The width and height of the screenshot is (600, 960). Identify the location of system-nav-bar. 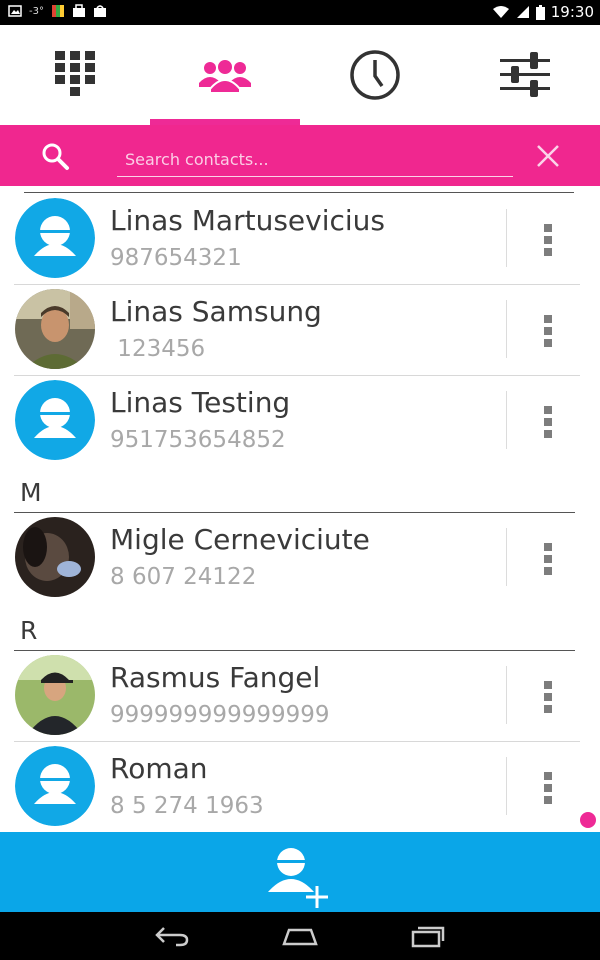
(300, 936).